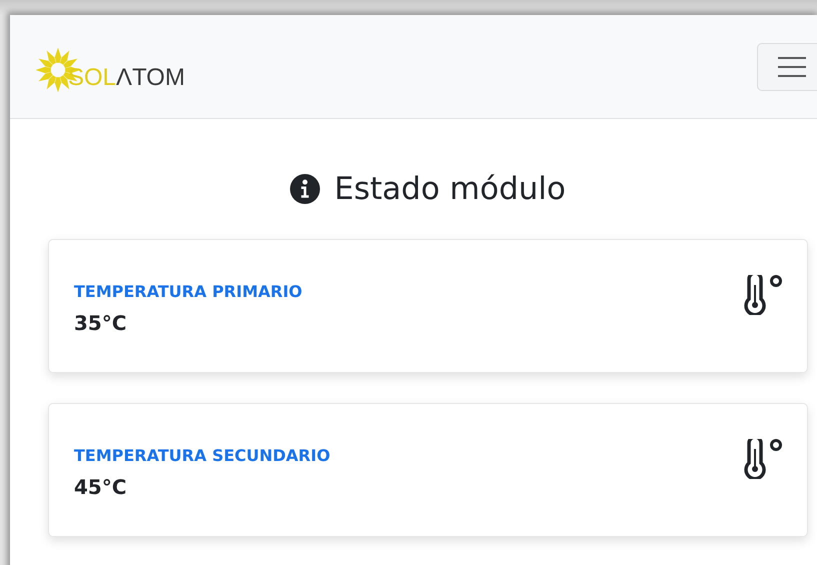 The height and width of the screenshot is (565, 817). Describe the element at coordinates (101, 322) in the screenshot. I see `card-value: 35°C` at that location.